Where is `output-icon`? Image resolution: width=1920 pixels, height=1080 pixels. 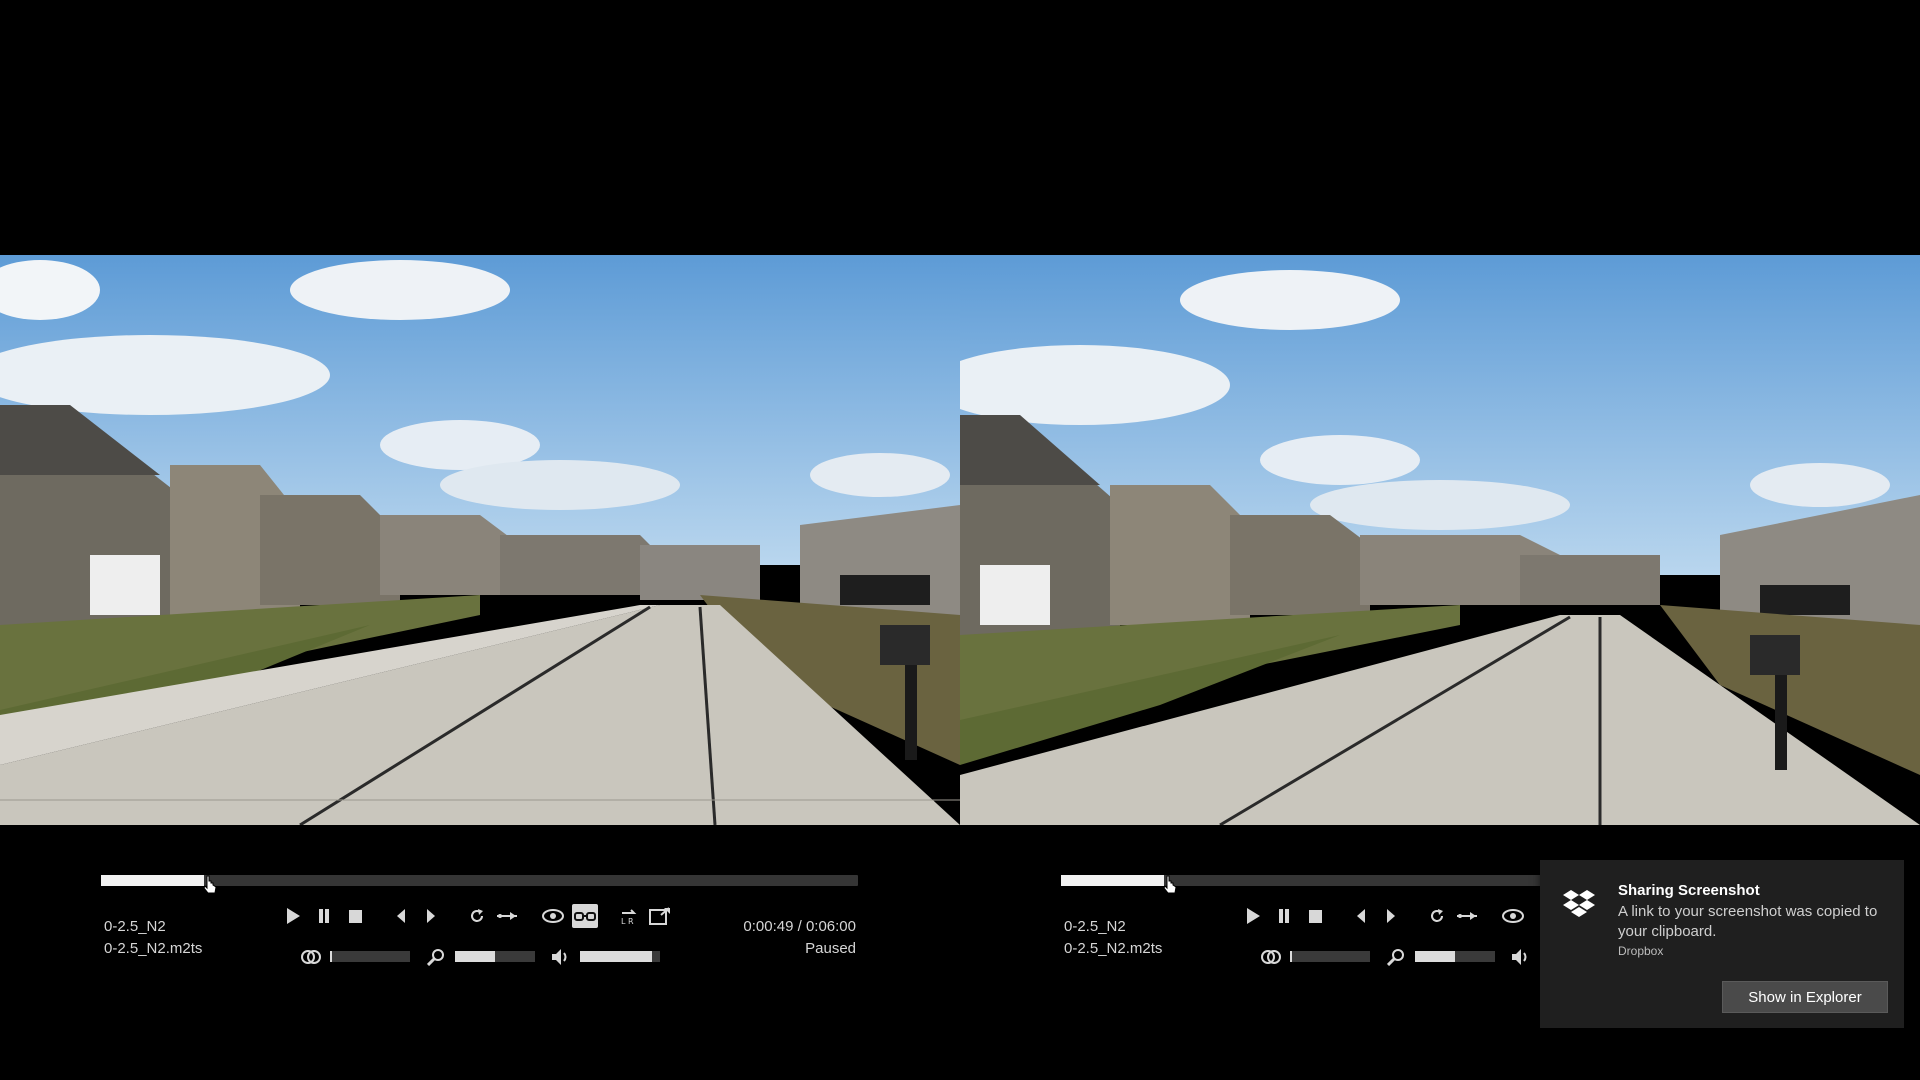 output-icon is located at coordinates (659, 916).